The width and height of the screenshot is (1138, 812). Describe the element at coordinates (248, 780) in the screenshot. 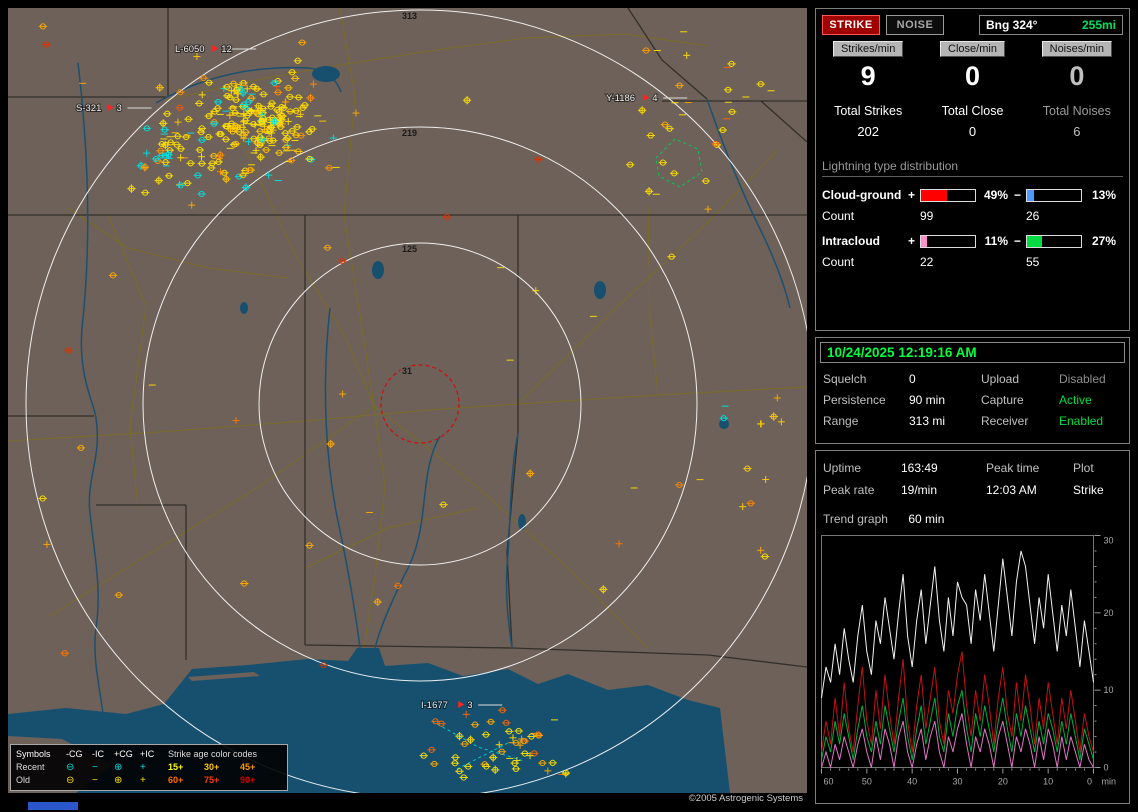

I see `age-90-label: 90+` at that location.